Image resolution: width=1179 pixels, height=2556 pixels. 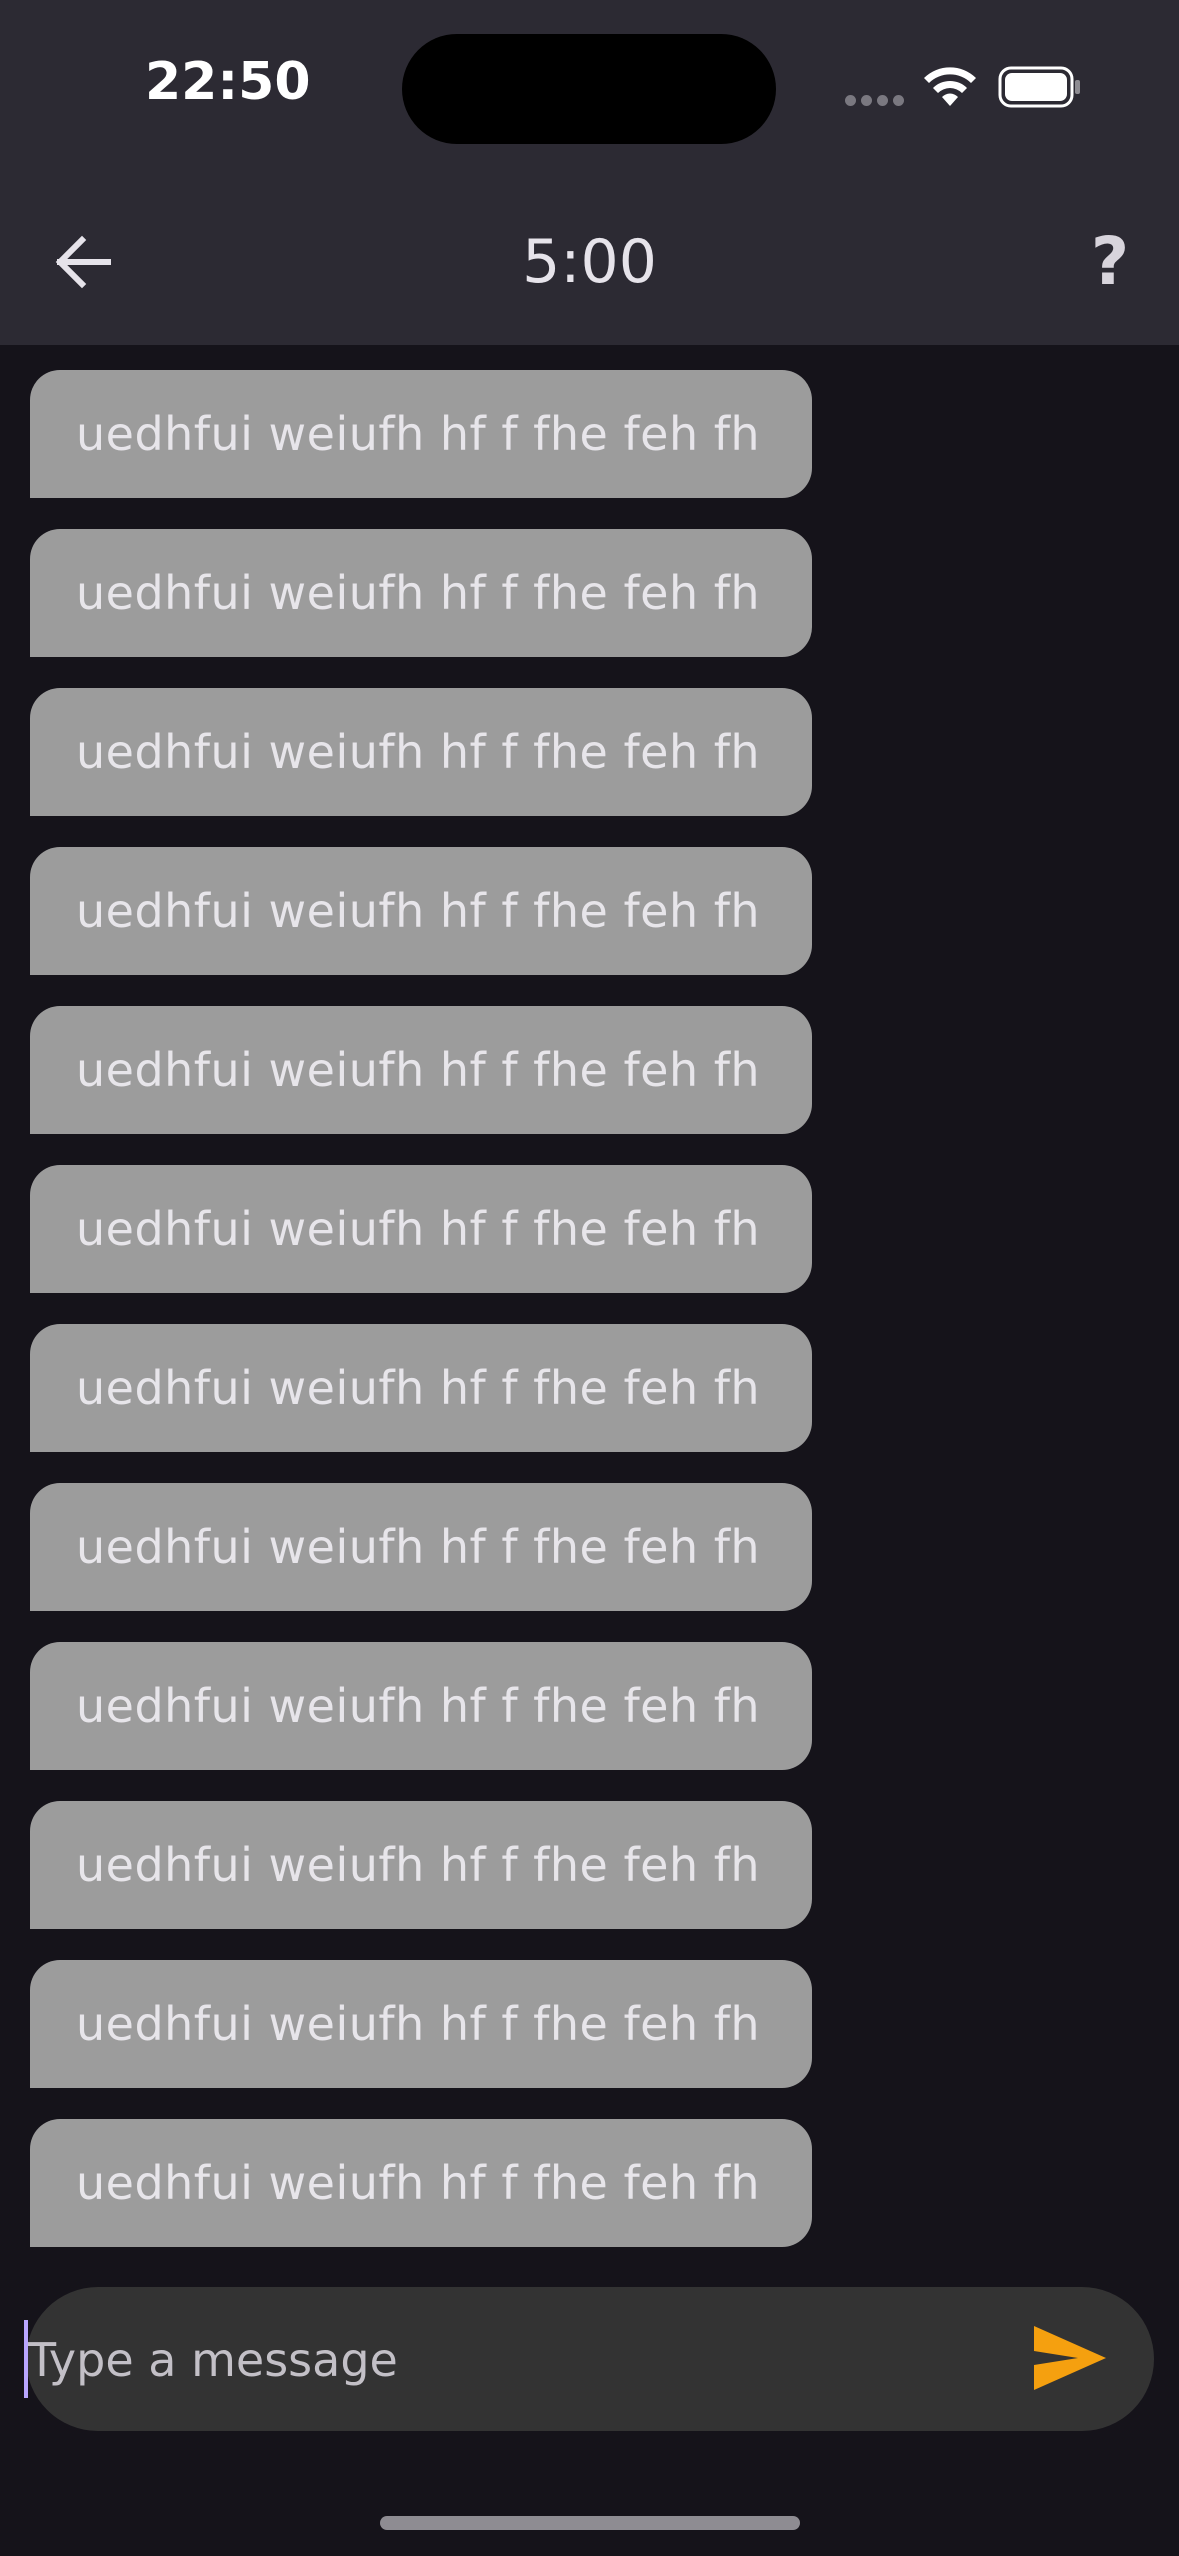 What do you see at coordinates (590, 2523) in the screenshot?
I see `home-indicator` at bounding box center [590, 2523].